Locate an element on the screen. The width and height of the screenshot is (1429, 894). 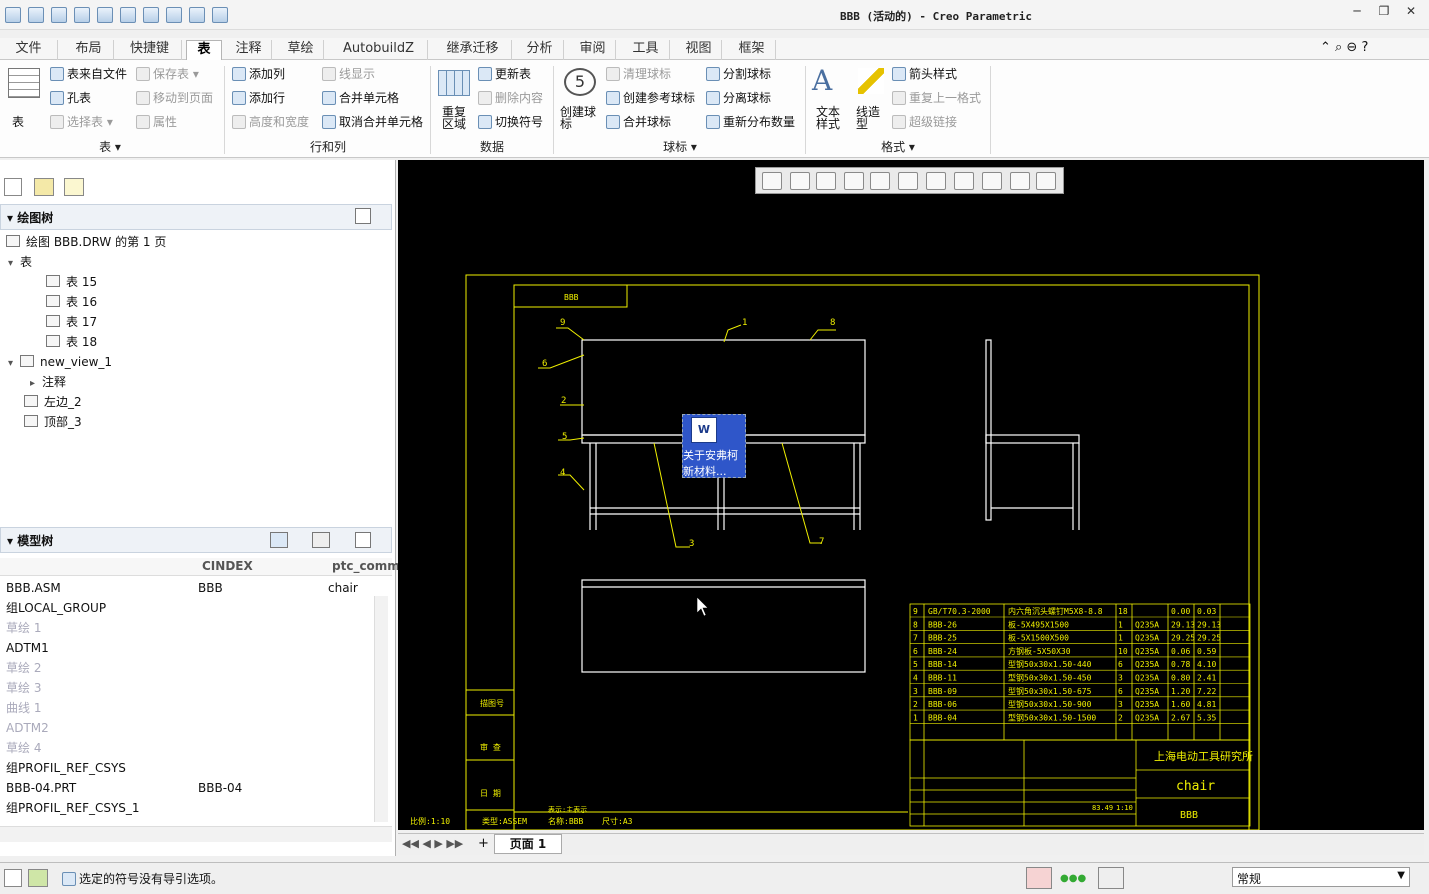
group-label-table: 表 ▾ is located at coordinates (110, 146).